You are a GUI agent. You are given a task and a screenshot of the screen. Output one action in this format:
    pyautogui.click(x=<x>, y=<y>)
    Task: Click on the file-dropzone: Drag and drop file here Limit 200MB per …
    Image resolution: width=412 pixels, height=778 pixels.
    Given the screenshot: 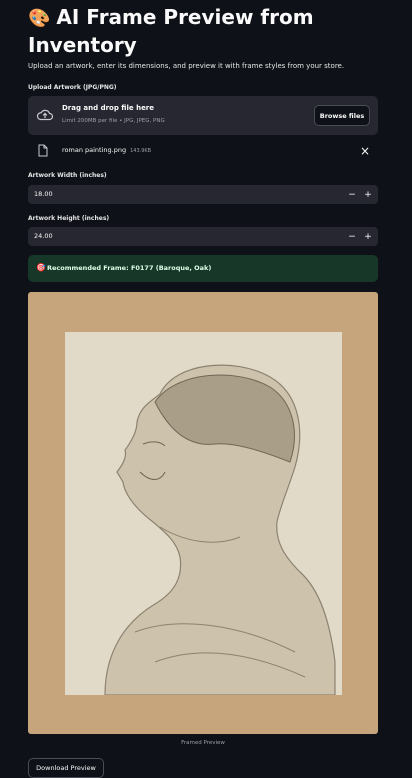 What is the action you would take?
    pyautogui.click(x=203, y=115)
    